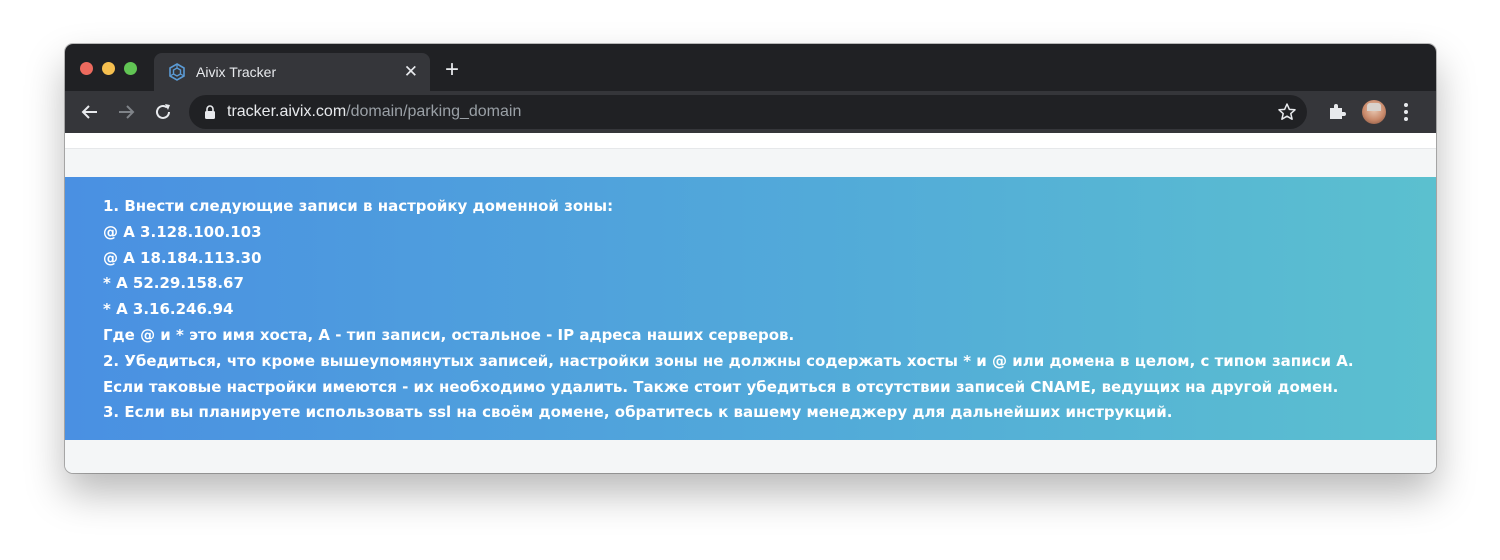 Image resolution: width=1500 pixels, height=560 pixels. Describe the element at coordinates (173, 283) in the screenshot. I see `dns-record-line: * A 52.29.158.67` at that location.